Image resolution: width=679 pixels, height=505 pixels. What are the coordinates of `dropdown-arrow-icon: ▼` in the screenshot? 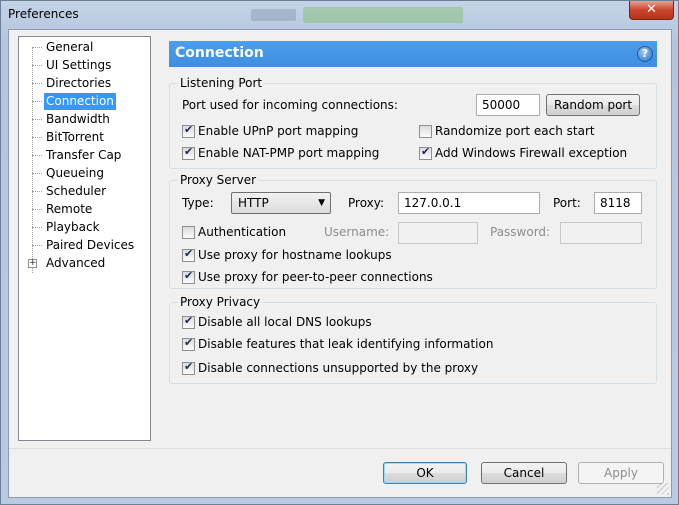 It's located at (321, 203).